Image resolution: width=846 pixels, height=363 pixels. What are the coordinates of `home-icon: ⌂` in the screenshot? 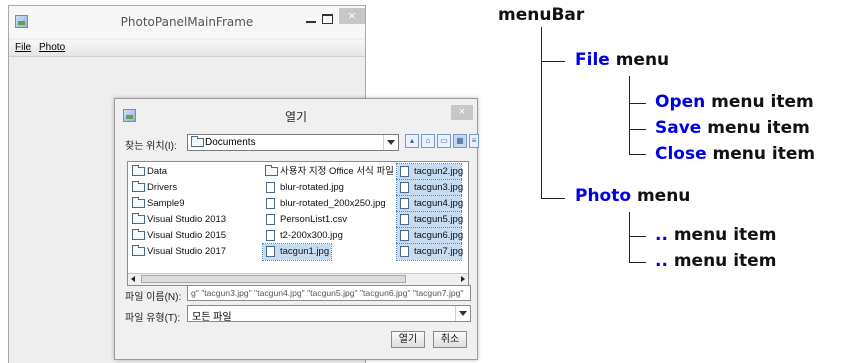 It's located at (428, 141).